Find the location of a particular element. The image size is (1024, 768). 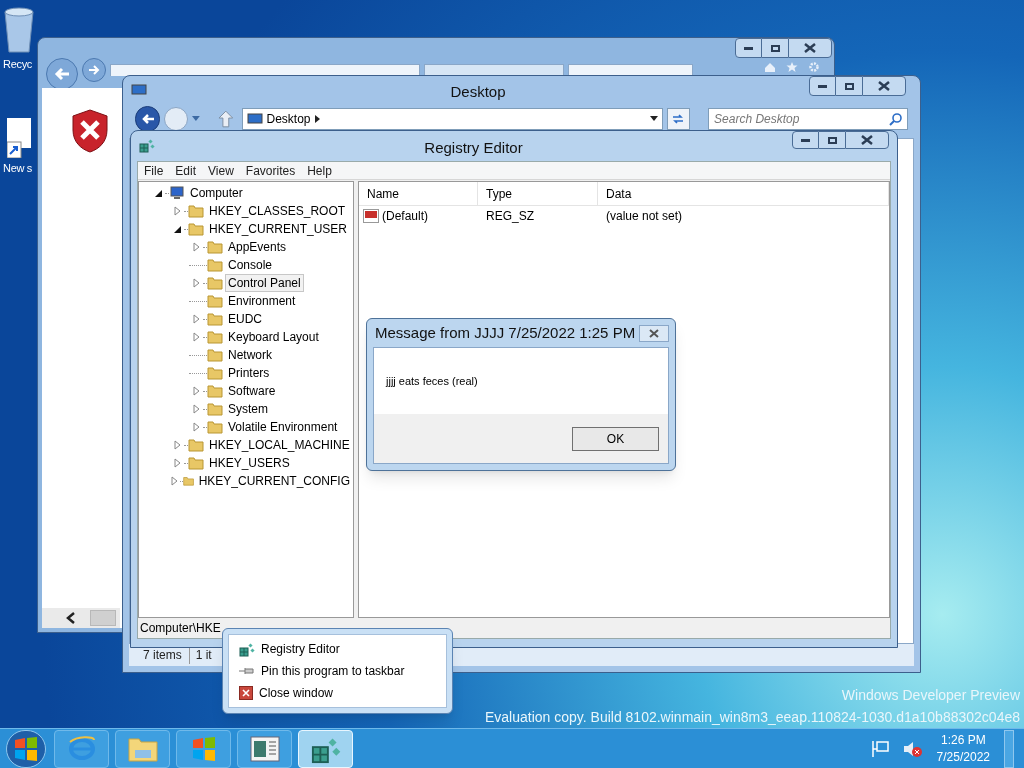

jump-list-item: Pin this program to taskbar is located at coordinates (342, 671).